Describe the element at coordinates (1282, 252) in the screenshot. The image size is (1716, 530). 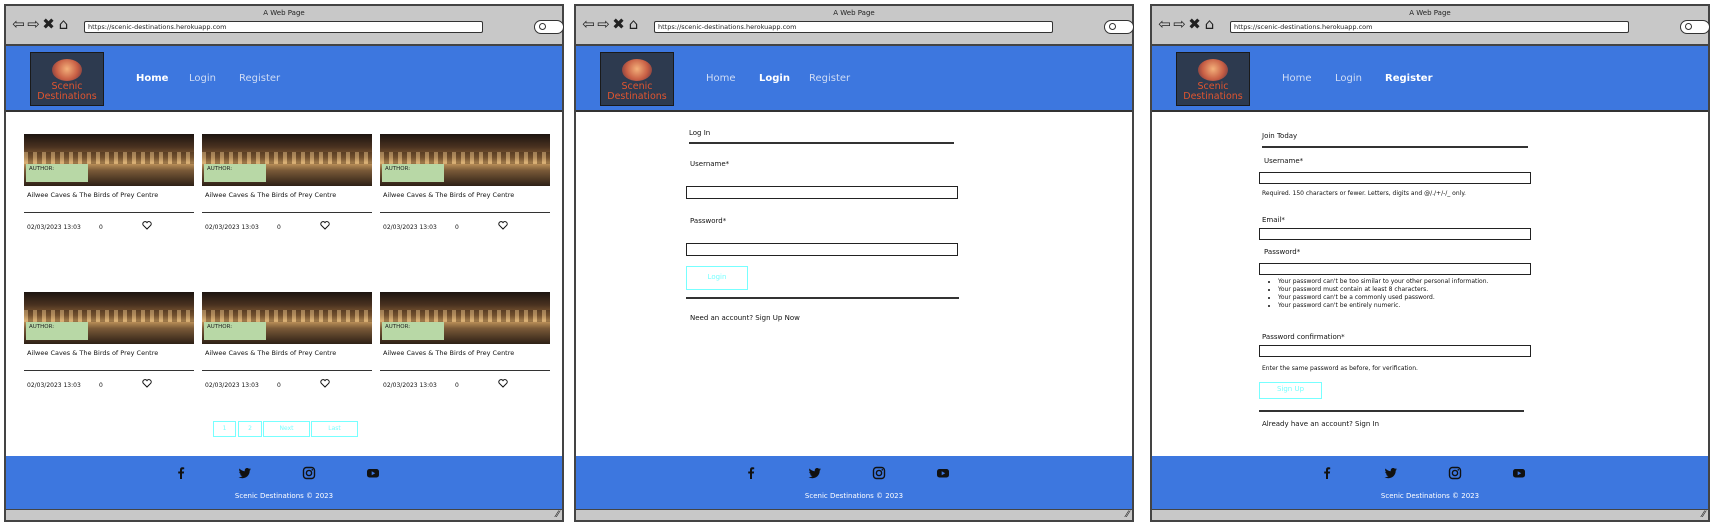
I see `password-label: Password*` at that location.